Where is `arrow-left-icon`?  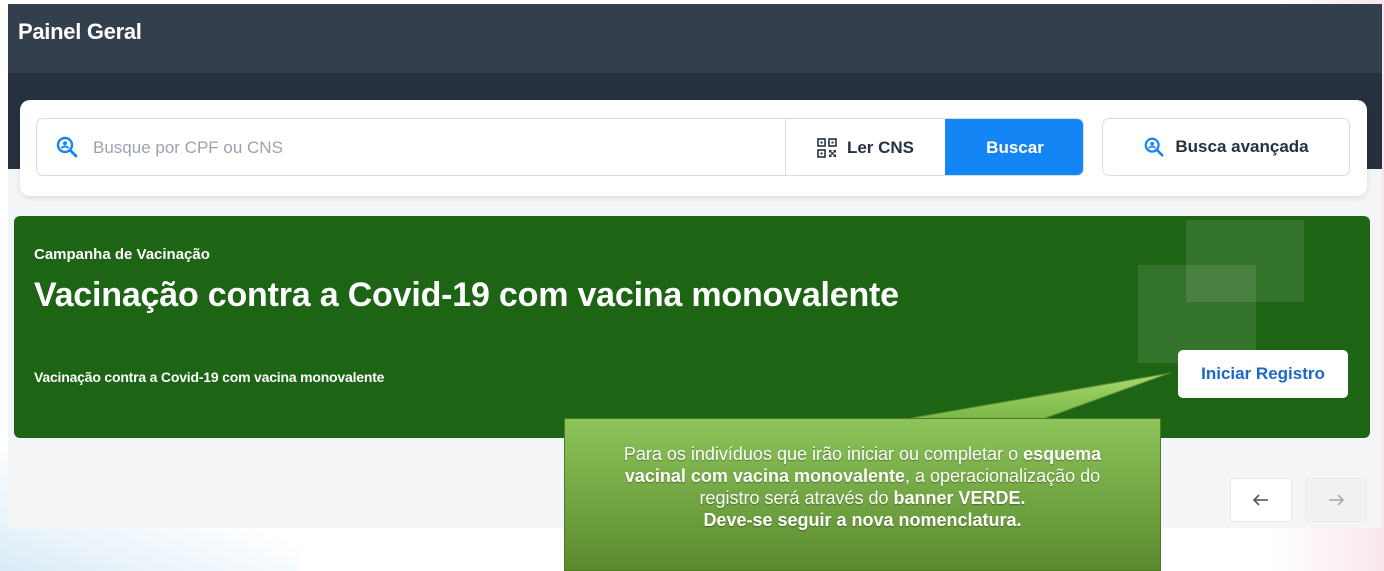
arrow-left-icon is located at coordinates (1260, 500).